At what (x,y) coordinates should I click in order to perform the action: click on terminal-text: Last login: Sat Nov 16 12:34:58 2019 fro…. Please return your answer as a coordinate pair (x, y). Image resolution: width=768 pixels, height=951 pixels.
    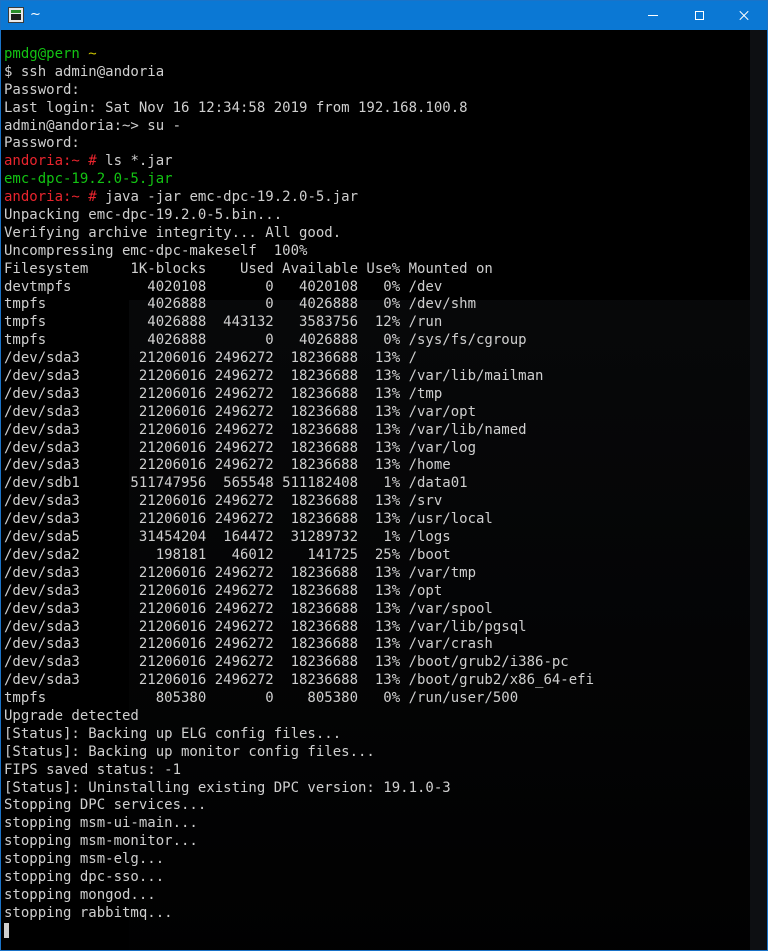
    Looking at the image, I should click on (236, 107).